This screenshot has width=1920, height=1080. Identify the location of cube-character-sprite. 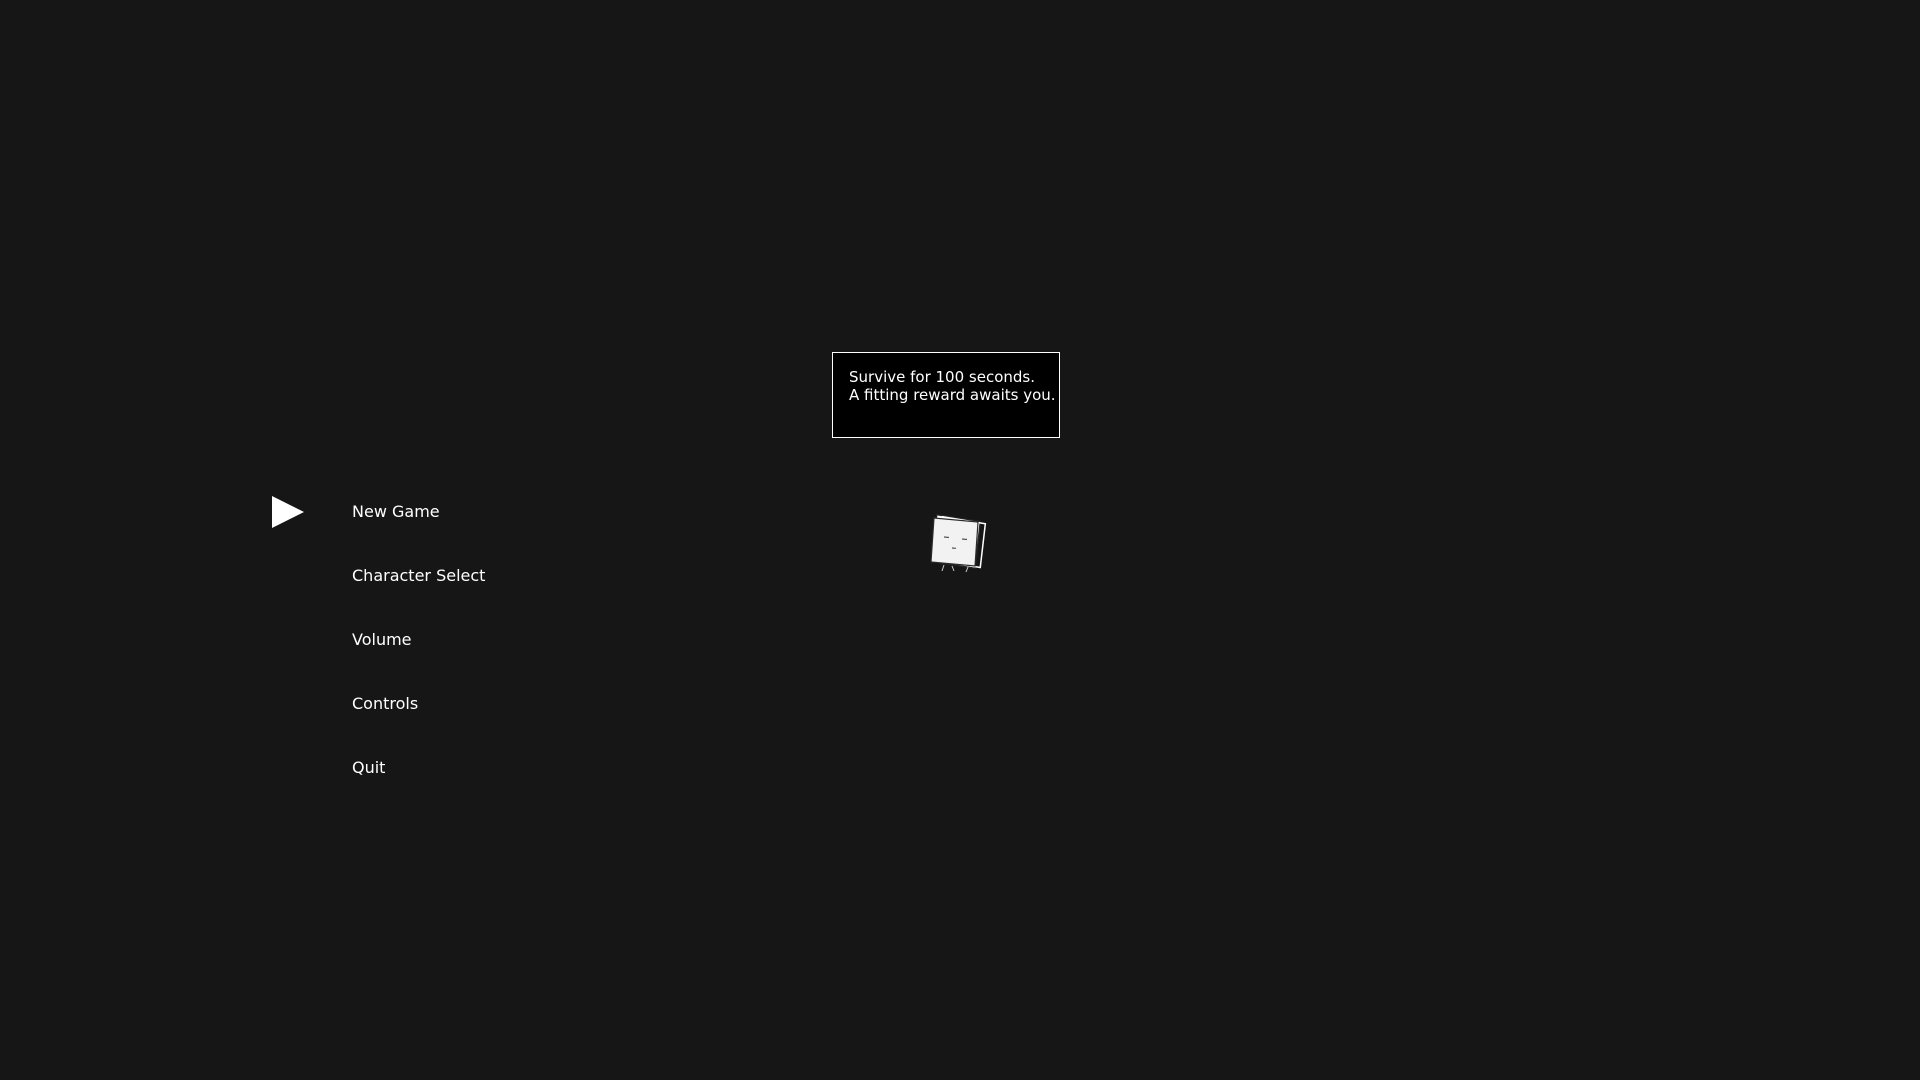
(958, 543).